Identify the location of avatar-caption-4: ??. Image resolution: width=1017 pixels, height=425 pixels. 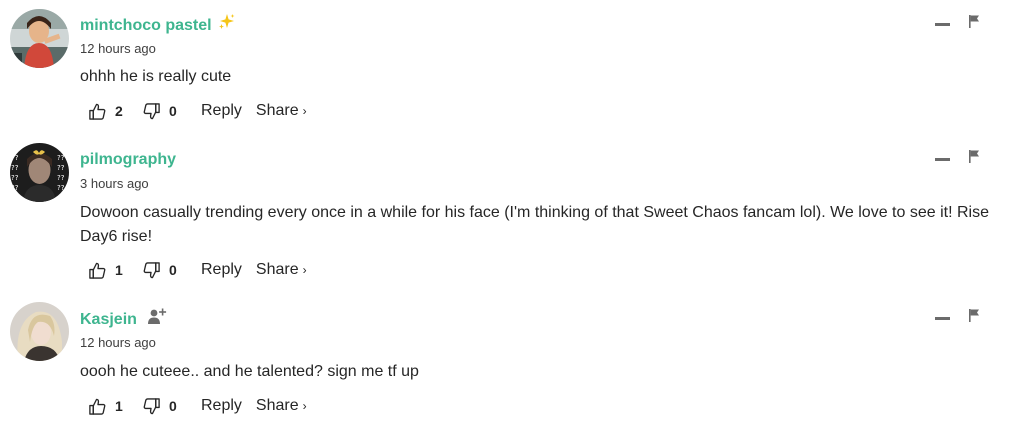
(15, 188).